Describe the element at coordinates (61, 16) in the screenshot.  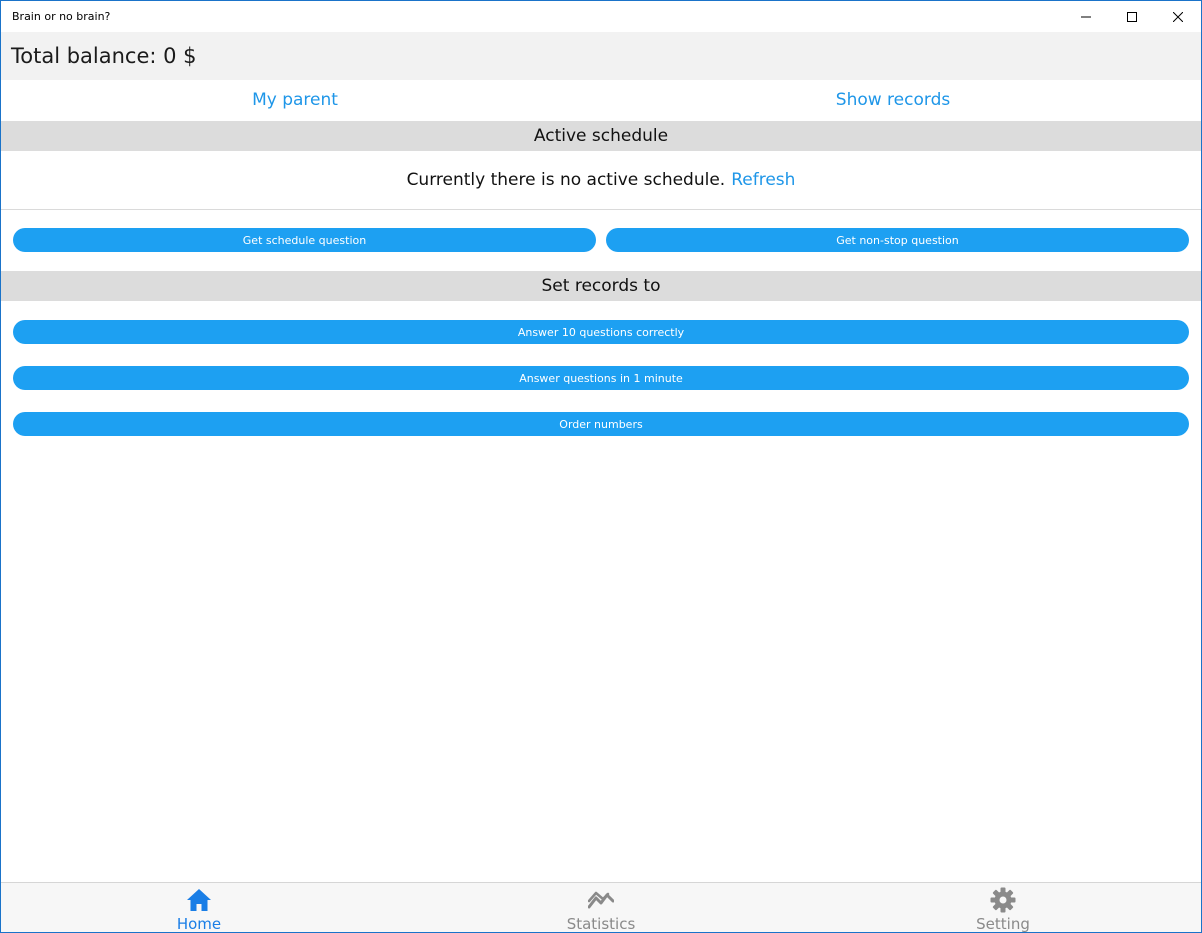
I see `window-title: Brain or no brain?` at that location.